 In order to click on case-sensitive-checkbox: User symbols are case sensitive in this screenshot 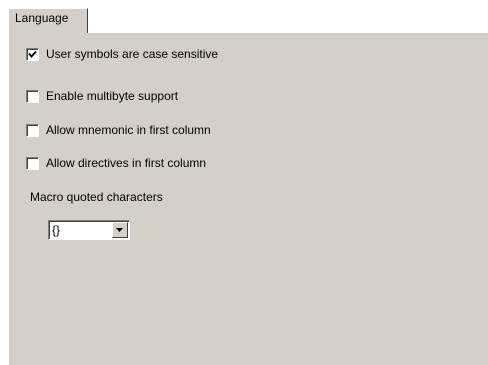, I will do `click(122, 54)`.